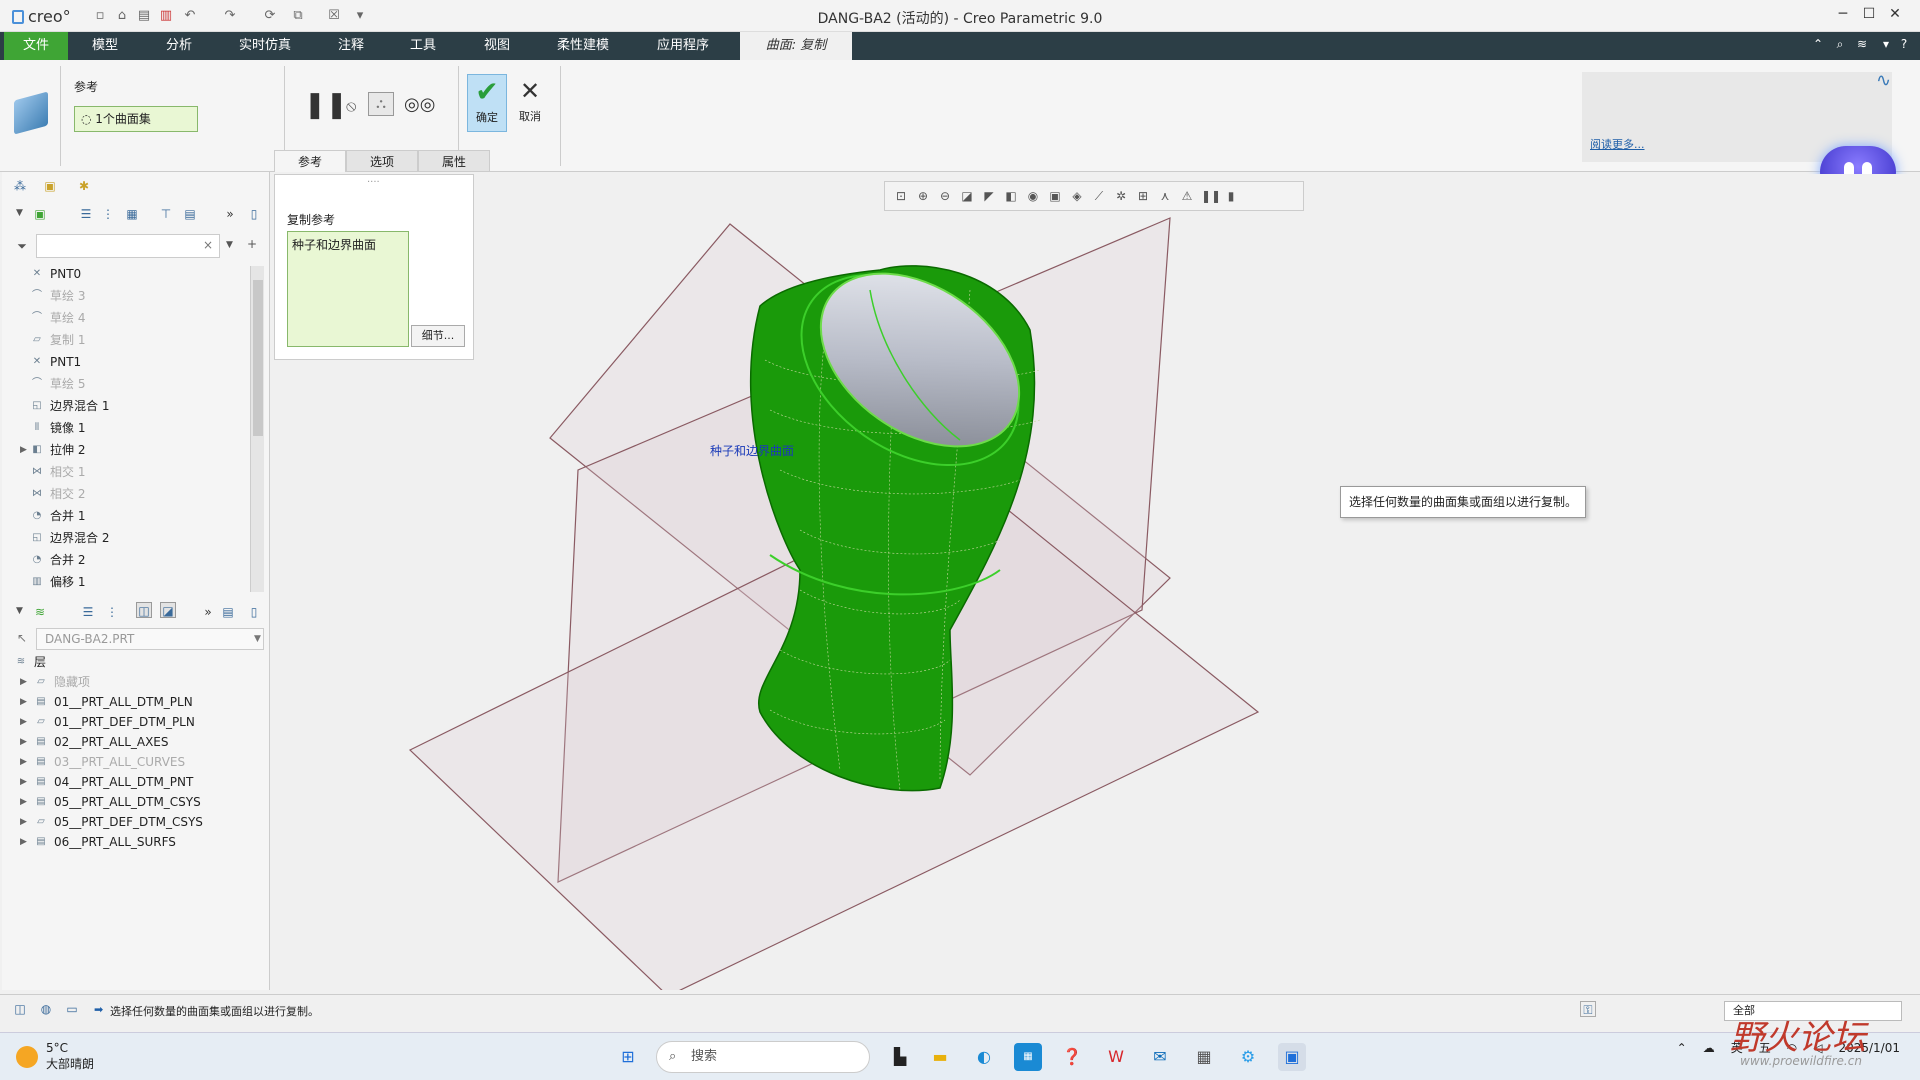 The height and width of the screenshot is (1080, 1920). I want to click on layer-item: ▤ 03__PRT_ALL_CURVES, so click(109, 762).